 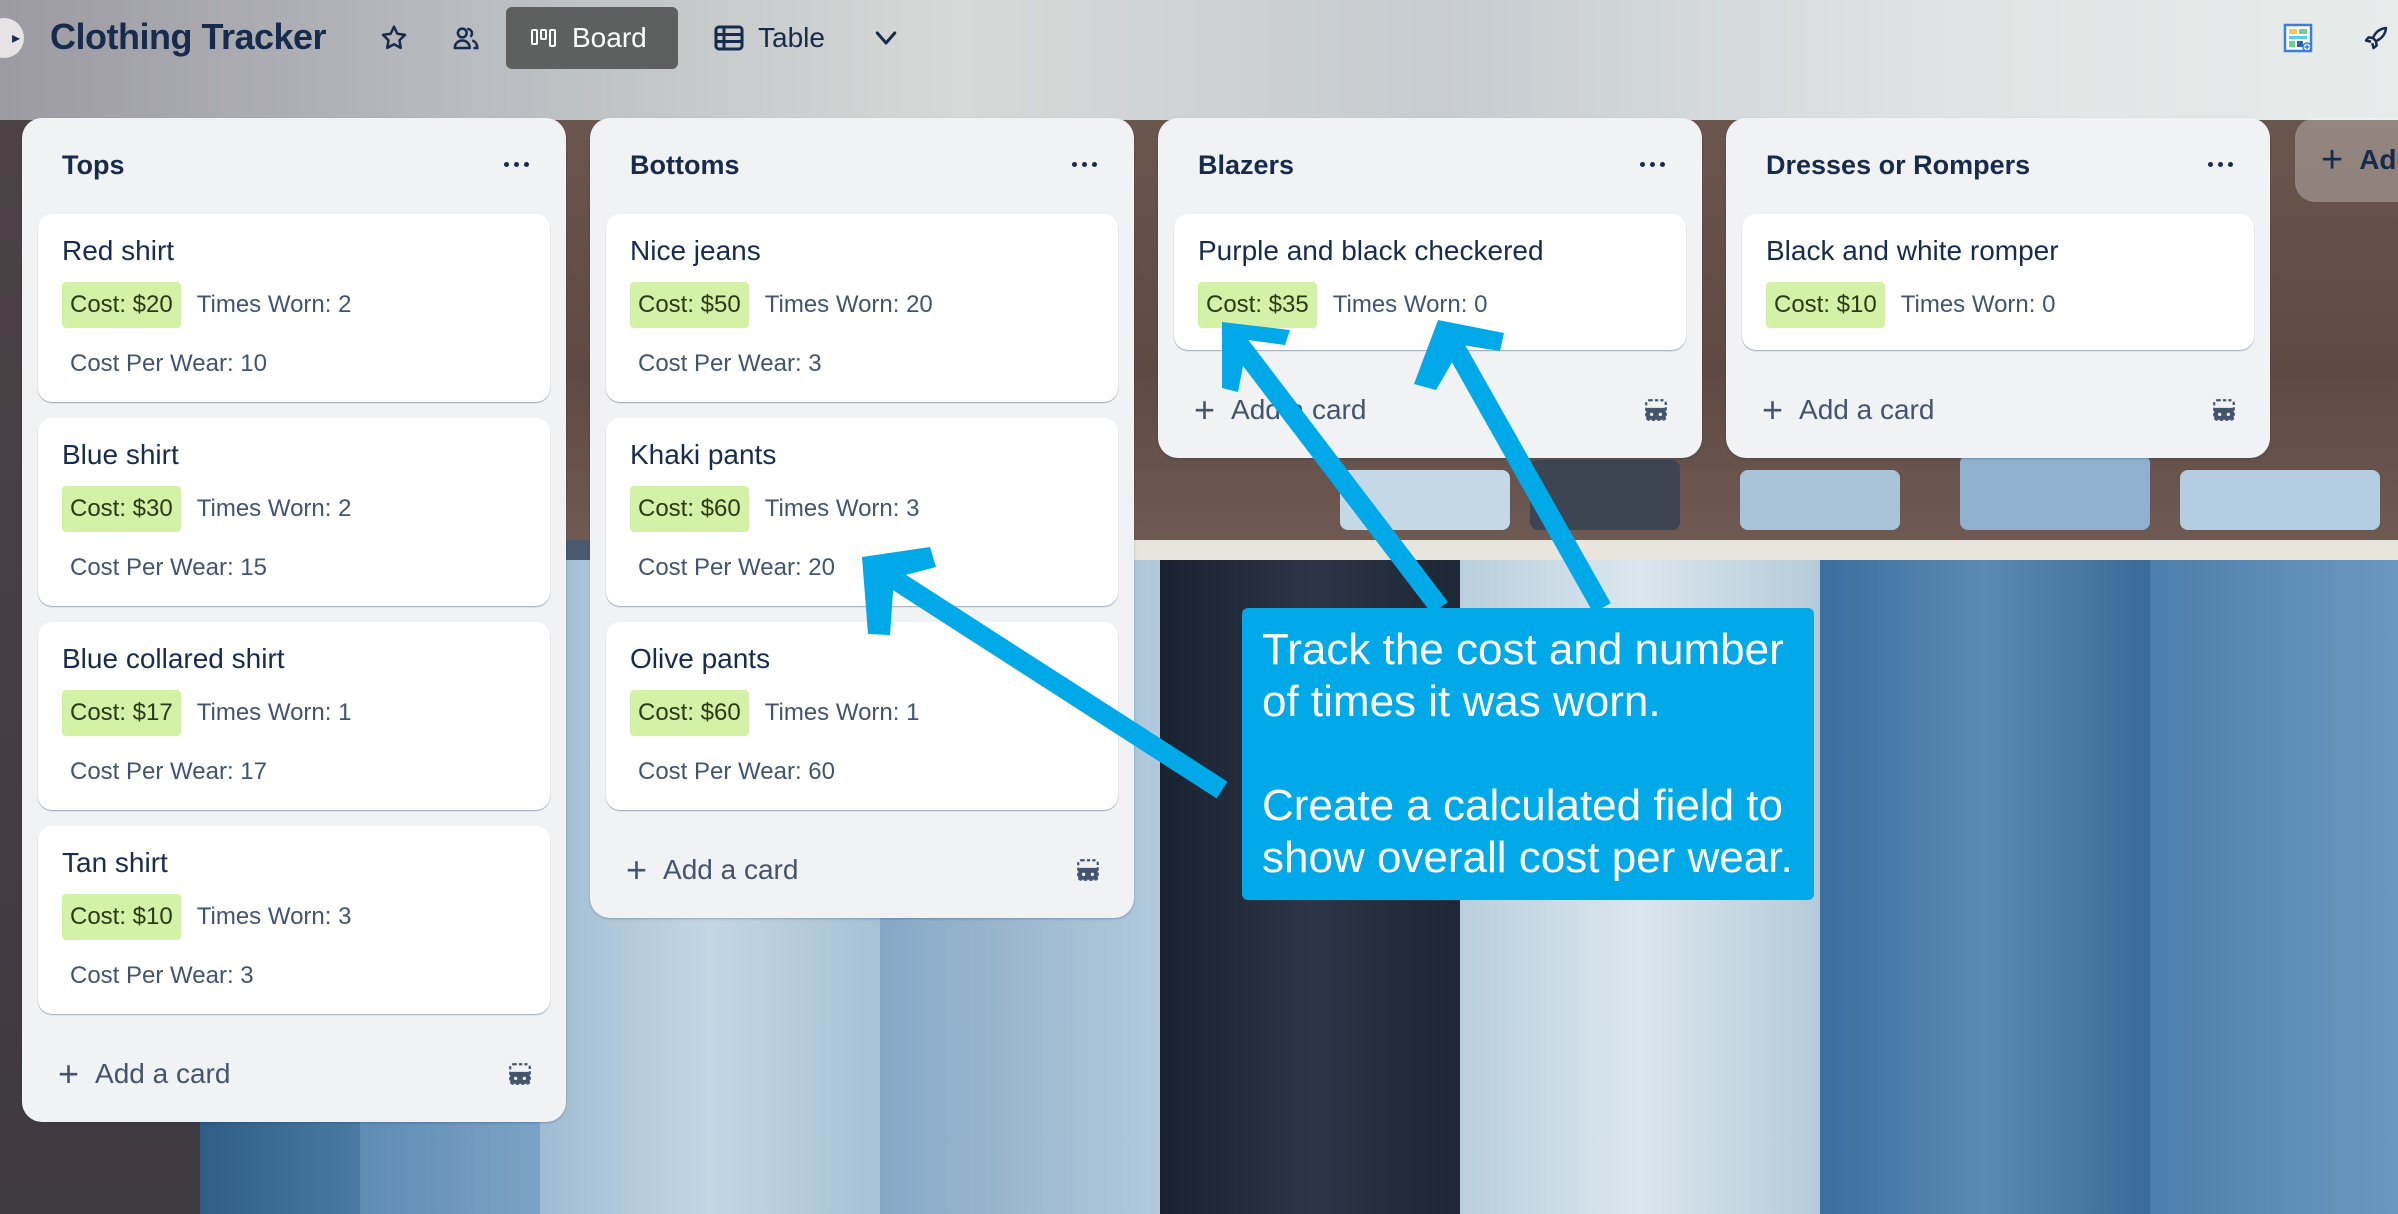 What do you see at coordinates (1998, 305) in the screenshot?
I see `card-badges: Cost: $10 Times Worn: 0` at bounding box center [1998, 305].